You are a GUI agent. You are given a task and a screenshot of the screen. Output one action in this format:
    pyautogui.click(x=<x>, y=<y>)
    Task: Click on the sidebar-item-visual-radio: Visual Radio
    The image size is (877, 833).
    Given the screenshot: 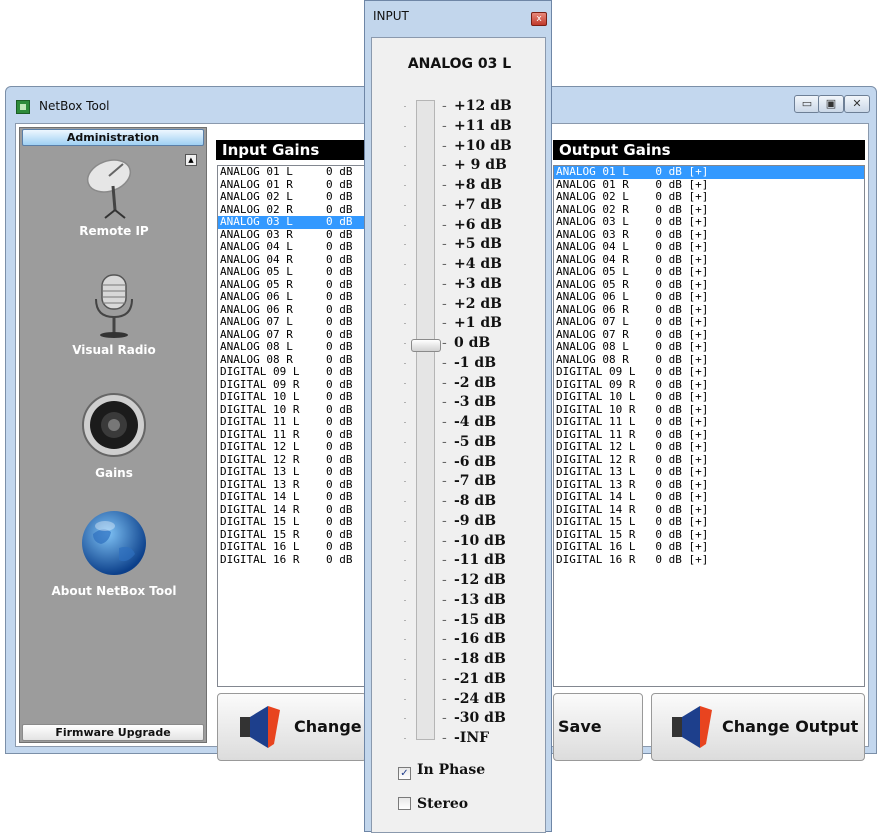 What is the action you would take?
    pyautogui.click(x=114, y=314)
    